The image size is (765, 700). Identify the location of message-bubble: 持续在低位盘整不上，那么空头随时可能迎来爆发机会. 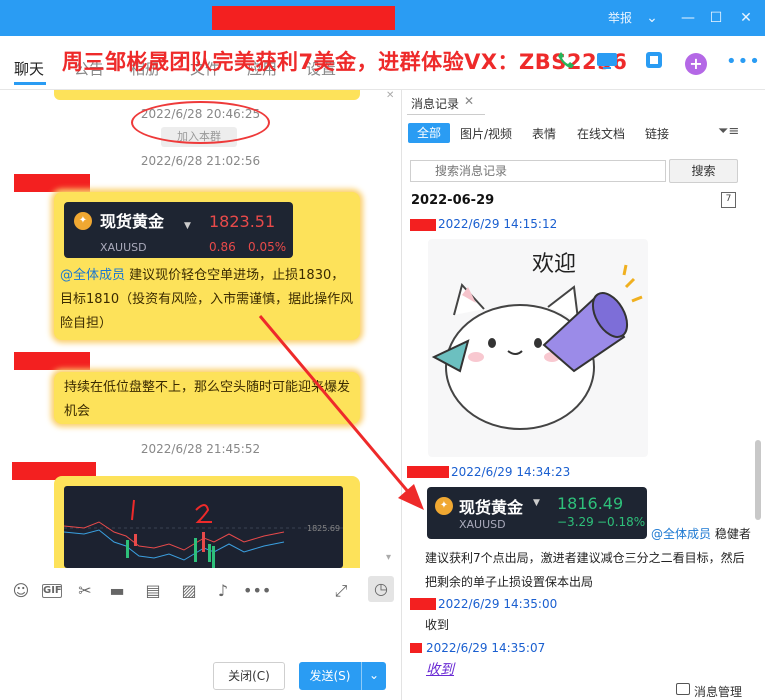
(207, 398).